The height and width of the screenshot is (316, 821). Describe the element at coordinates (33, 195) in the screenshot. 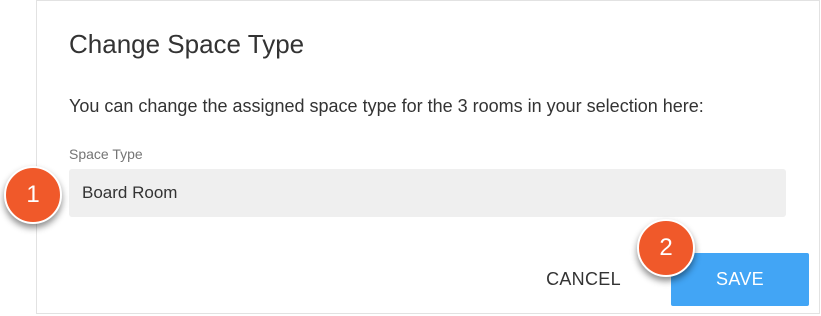

I see `step-callout-1: 1` at that location.